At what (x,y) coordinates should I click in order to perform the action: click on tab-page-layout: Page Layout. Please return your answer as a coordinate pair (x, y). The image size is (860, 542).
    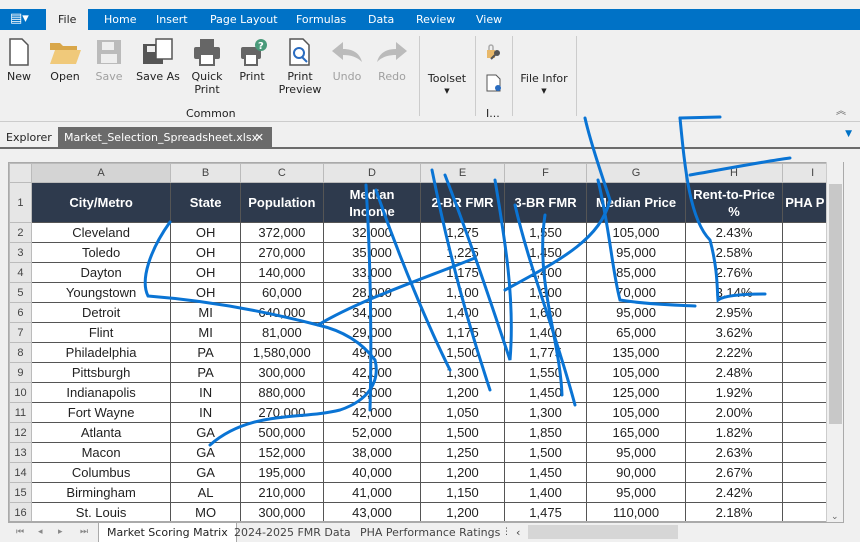
    Looking at the image, I should click on (244, 19).